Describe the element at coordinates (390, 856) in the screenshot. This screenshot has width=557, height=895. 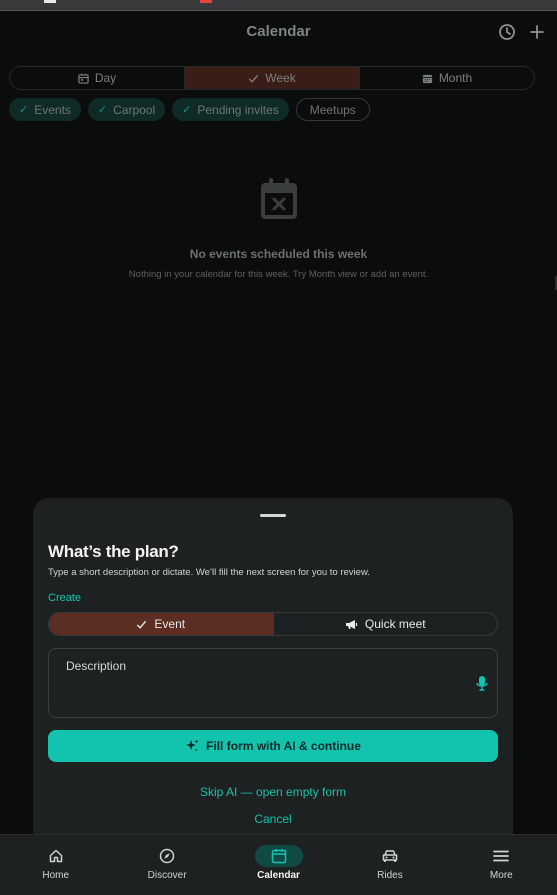
I see `car-icon` at that location.